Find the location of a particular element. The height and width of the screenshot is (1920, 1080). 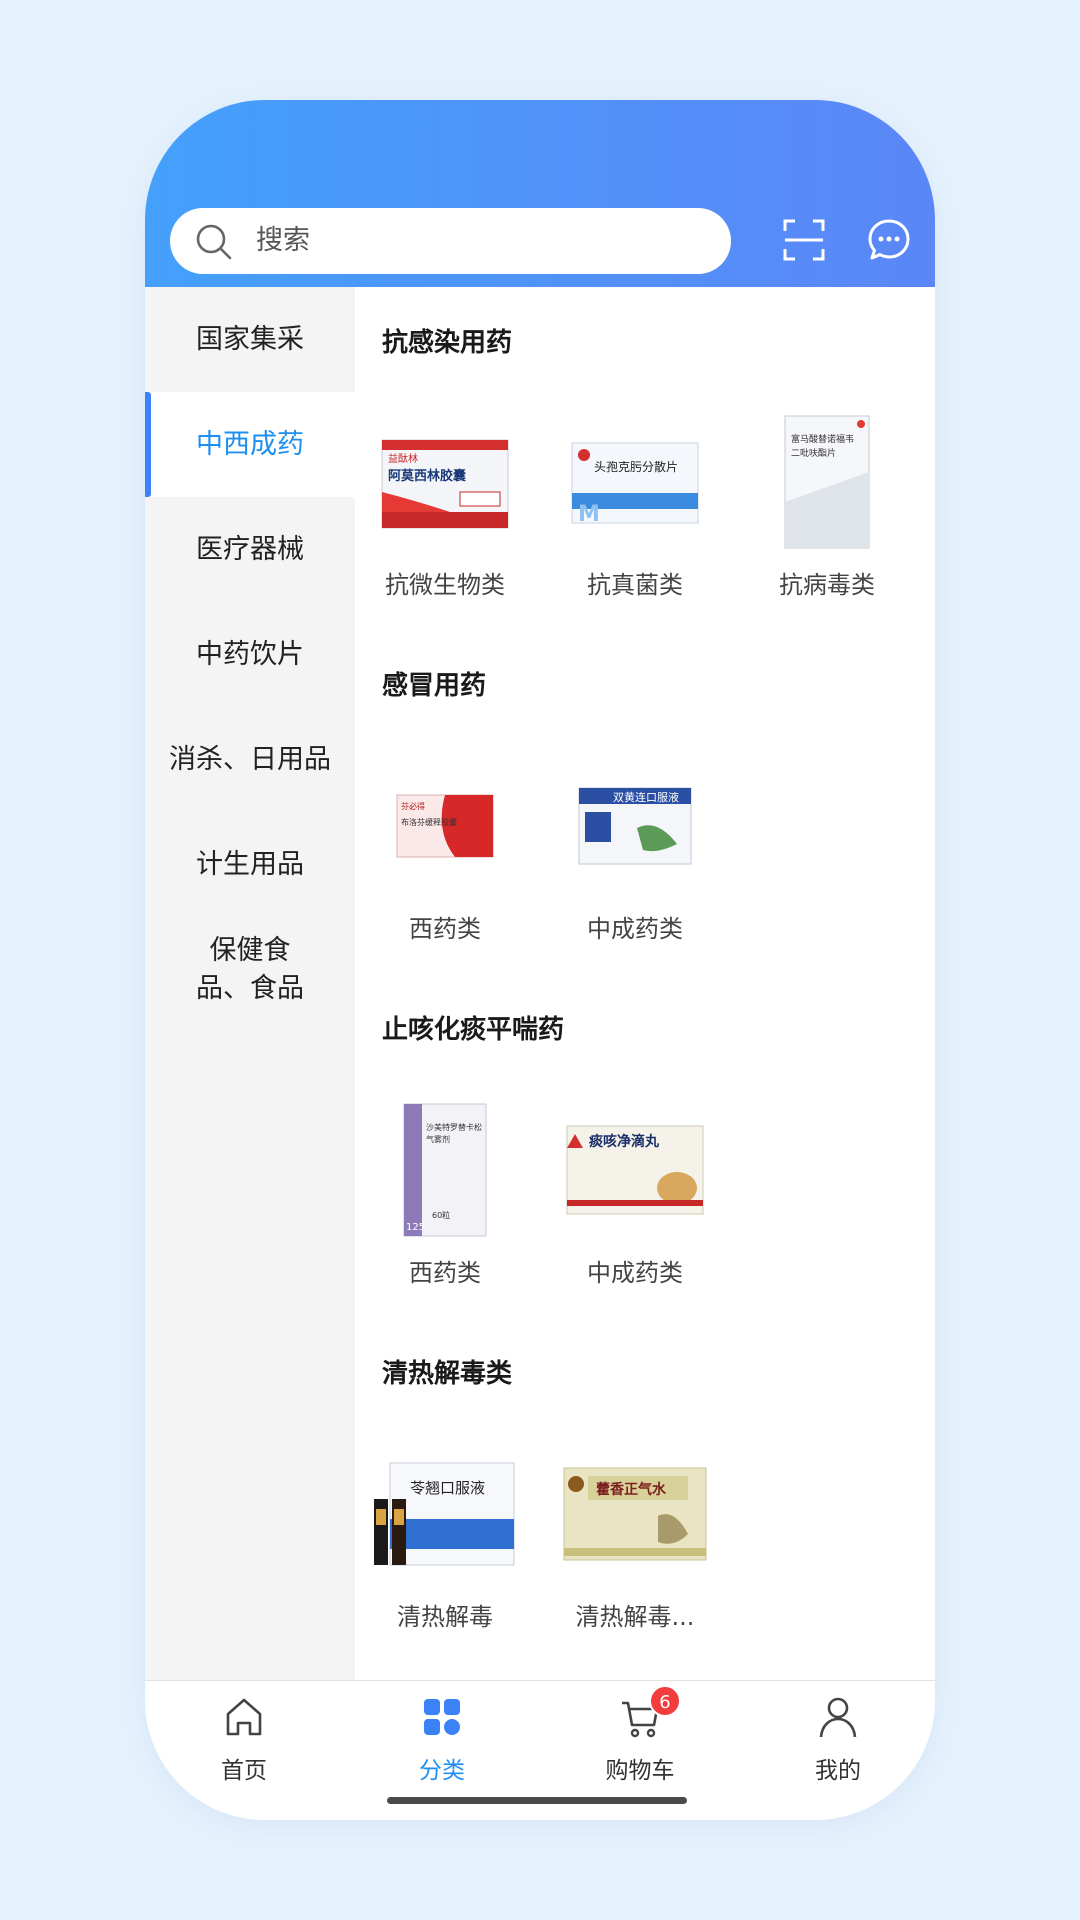

product-image: 藿香正气水 is located at coordinates (635, 1514).